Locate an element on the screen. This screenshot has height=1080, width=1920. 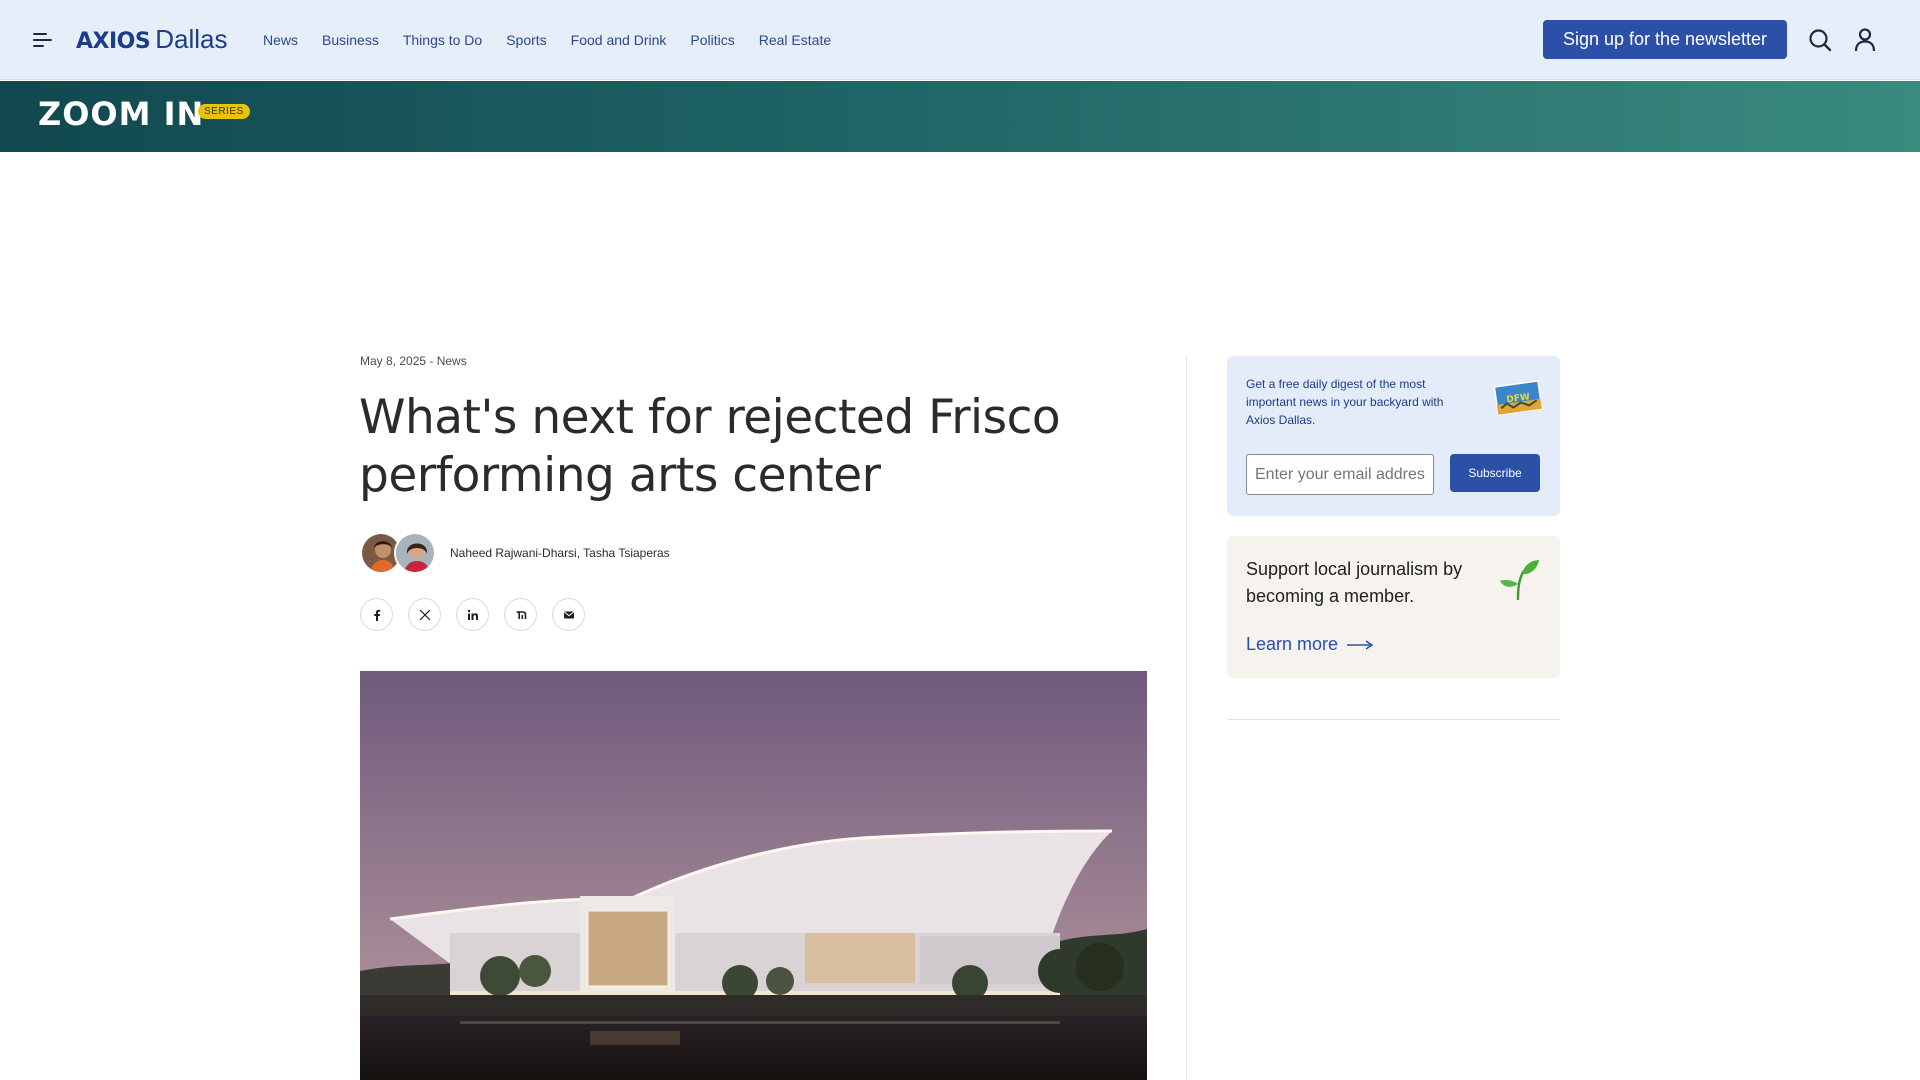
nav-link-real-estate: Real Estate is located at coordinates (795, 40).